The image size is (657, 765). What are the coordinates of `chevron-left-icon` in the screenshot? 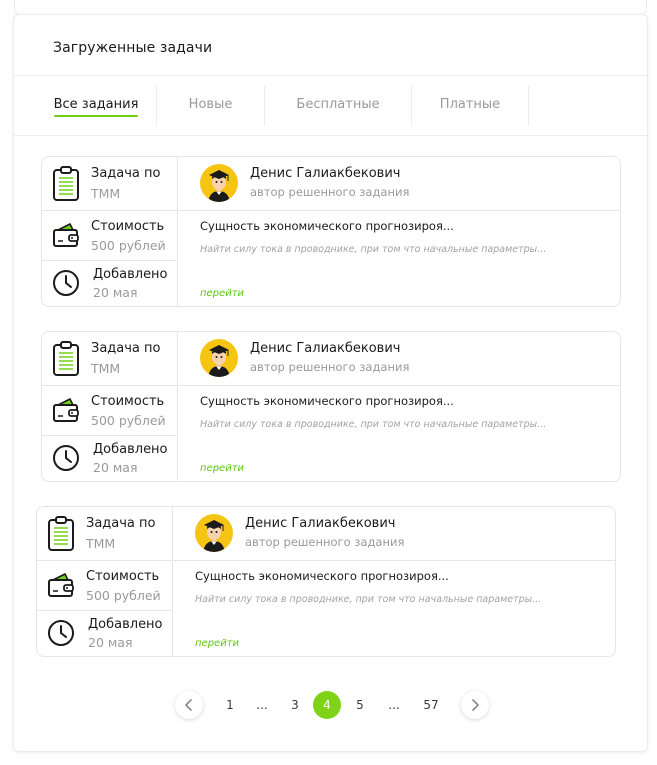 It's located at (188, 705).